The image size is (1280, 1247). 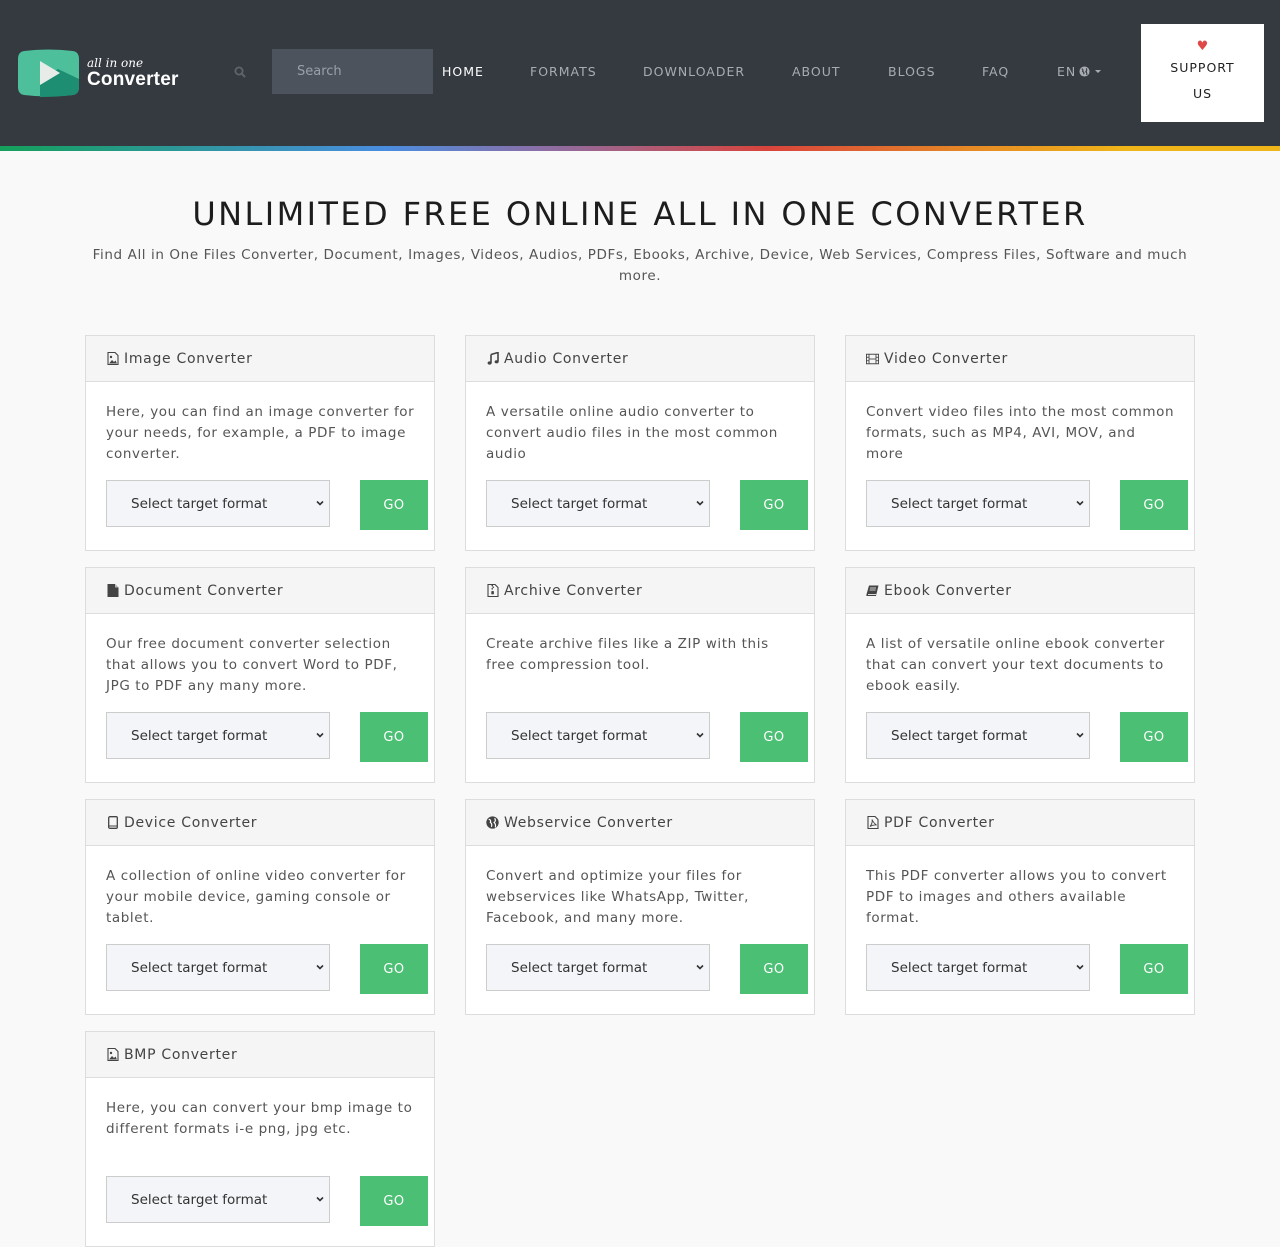 I want to click on card-header: Video Converter, so click(x=1020, y=359).